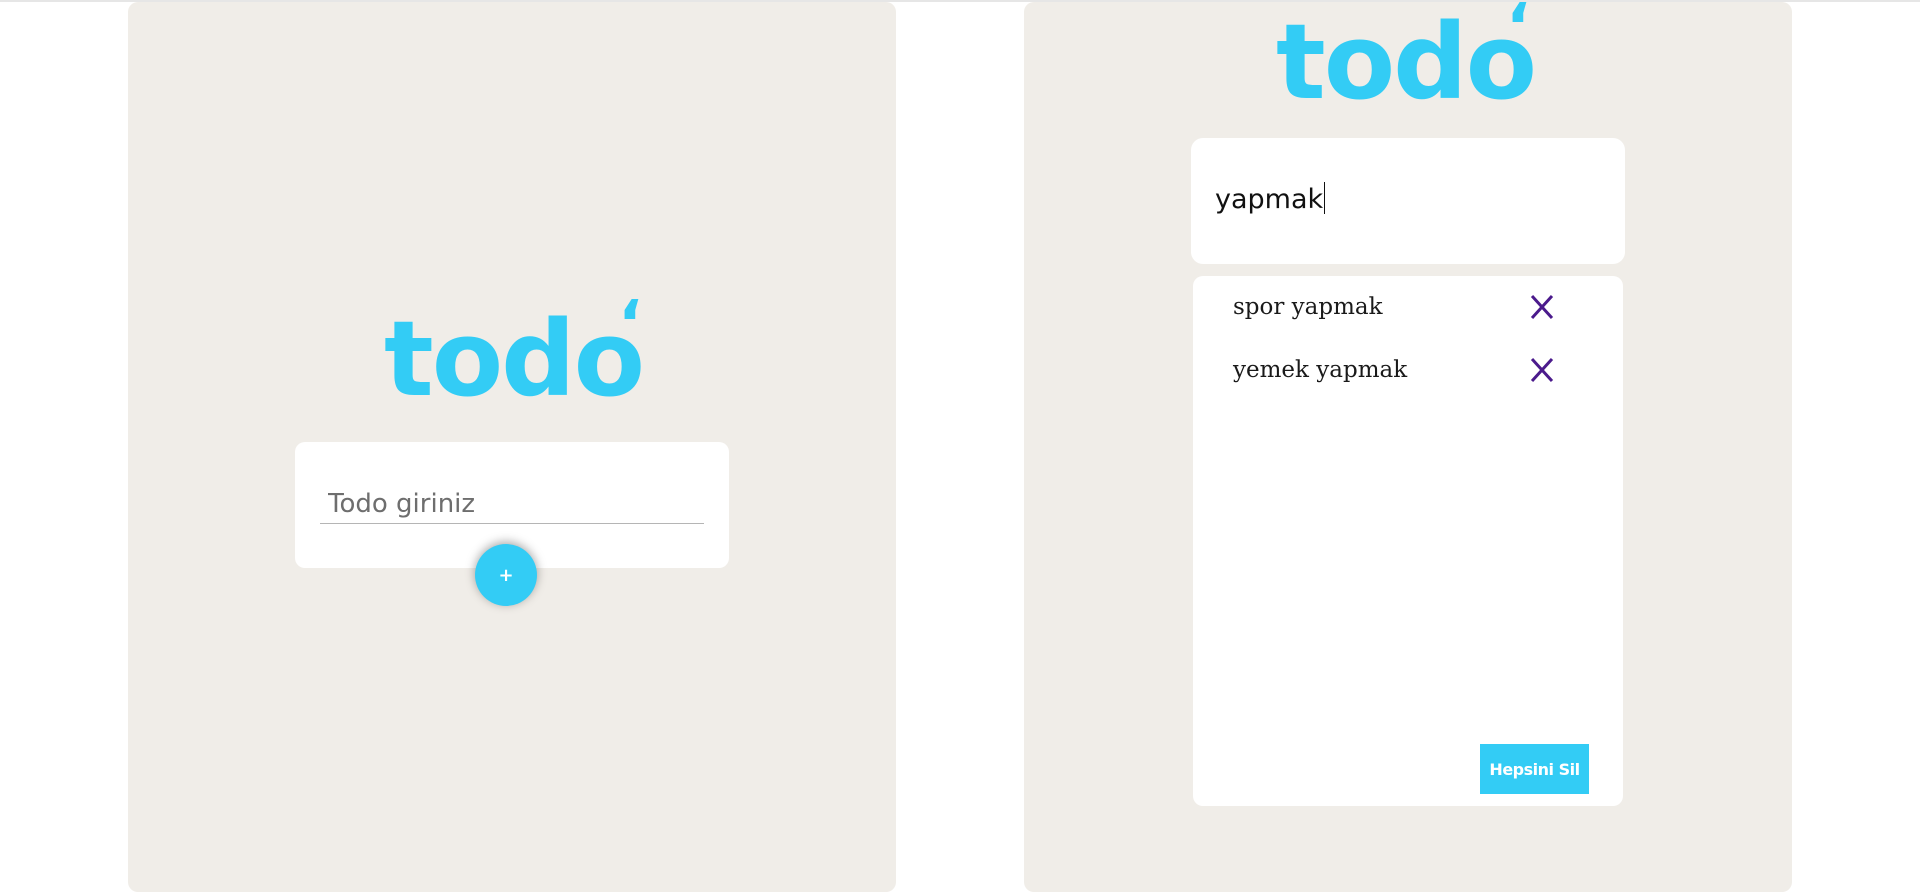  I want to click on todo-input-value: yapmak, so click(1270, 198).